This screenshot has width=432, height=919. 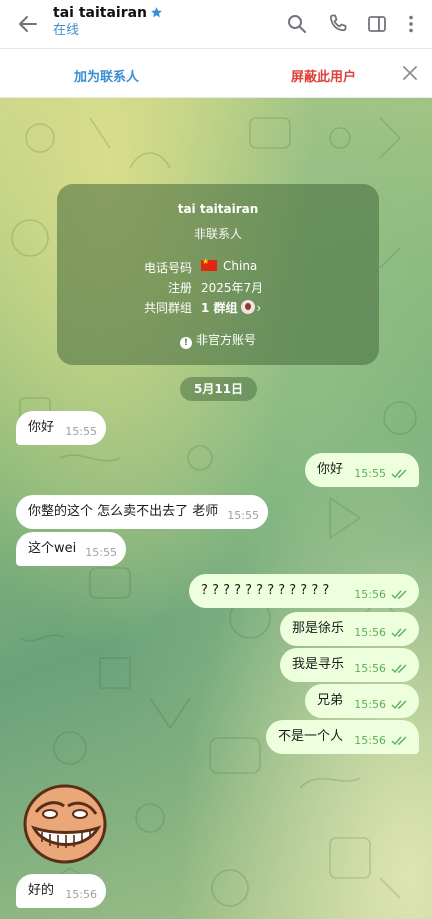 I want to click on chat-title-area: tai taitairan 在线, so click(x=108, y=22).